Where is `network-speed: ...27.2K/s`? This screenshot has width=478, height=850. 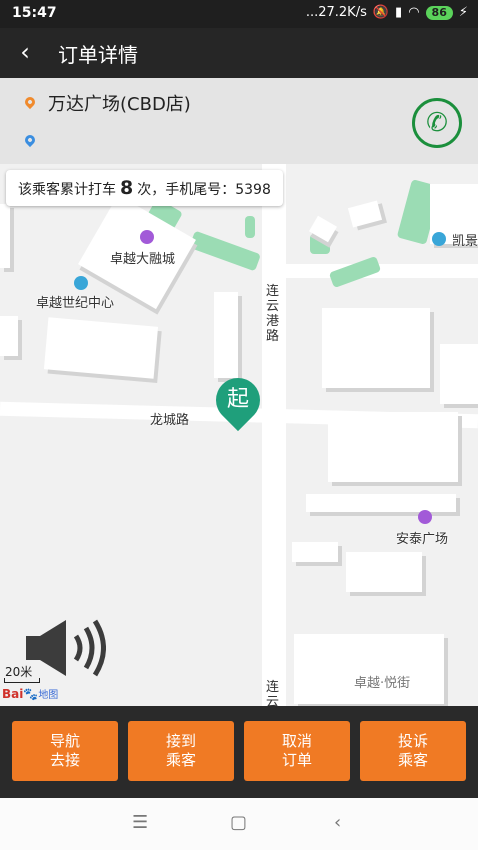
network-speed: ...27.2K/s is located at coordinates (336, 12).